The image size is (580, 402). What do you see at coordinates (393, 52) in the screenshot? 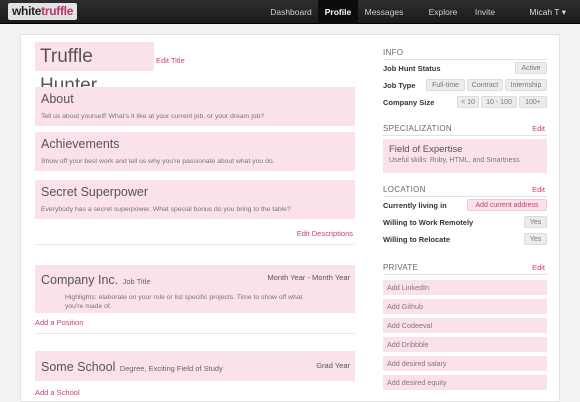
I see `info-heading: INFO` at bounding box center [393, 52].